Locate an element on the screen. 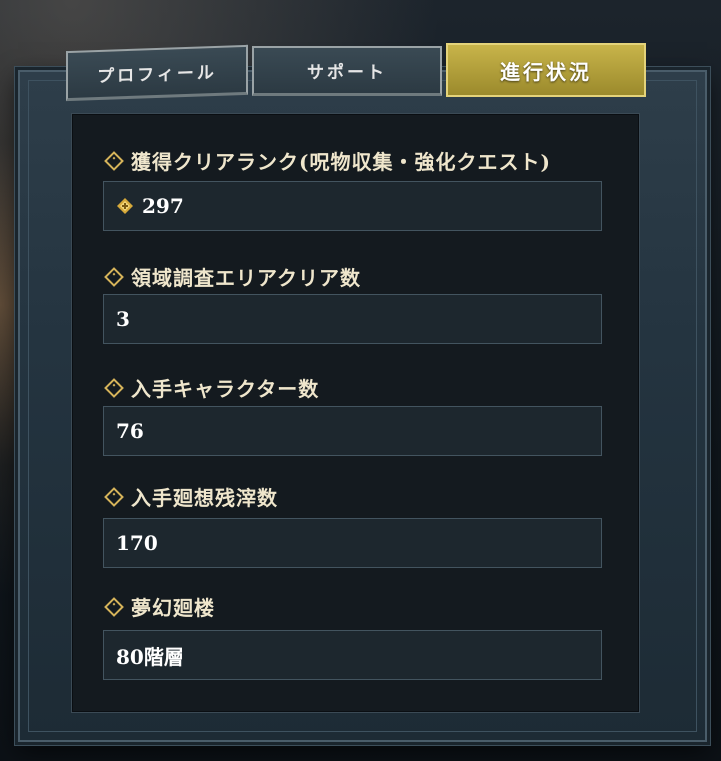 This screenshot has height=761, width=721. stat-value-text: 297 is located at coordinates (163, 206).